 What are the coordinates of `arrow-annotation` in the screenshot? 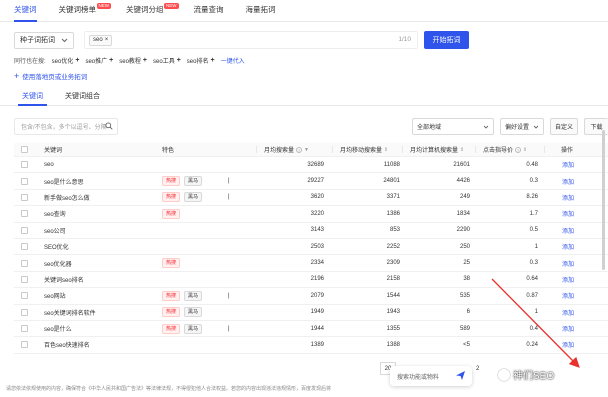 It's located at (535, 323).